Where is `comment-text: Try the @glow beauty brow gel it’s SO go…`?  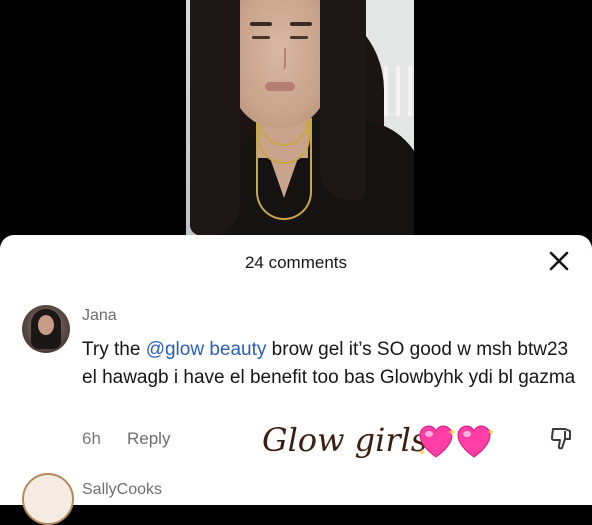 comment-text: Try the @glow beauty brow gel it’s SO go… is located at coordinates (332, 364).